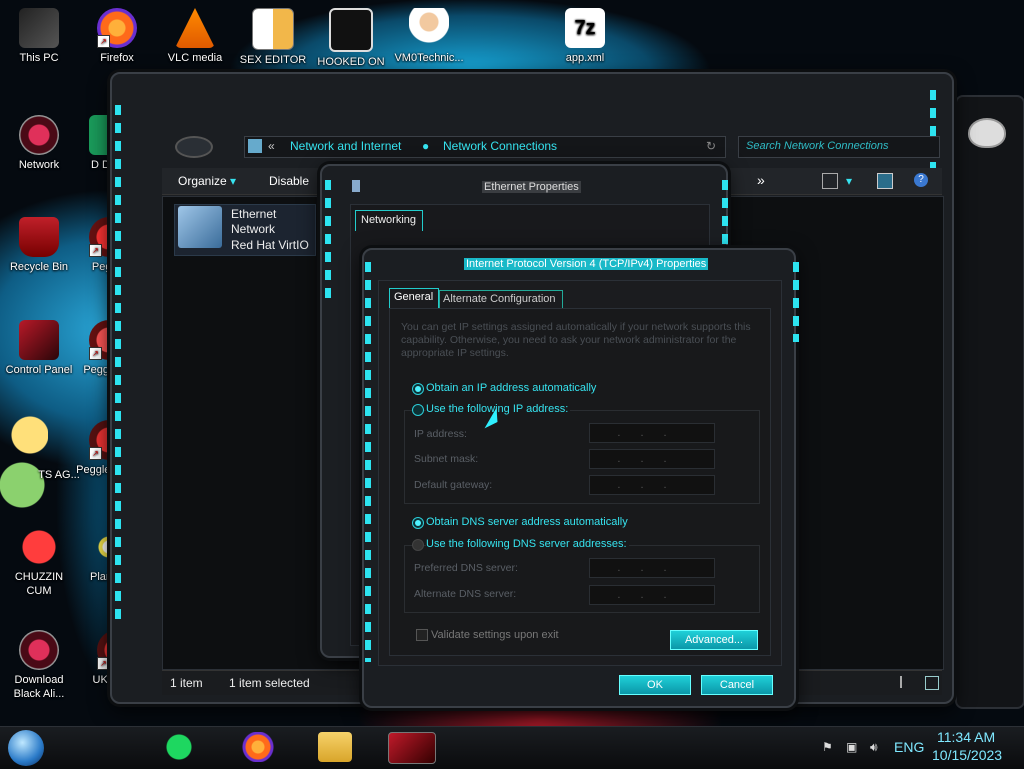  What do you see at coordinates (429, 28) in the screenshot?
I see `doctor-icon` at bounding box center [429, 28].